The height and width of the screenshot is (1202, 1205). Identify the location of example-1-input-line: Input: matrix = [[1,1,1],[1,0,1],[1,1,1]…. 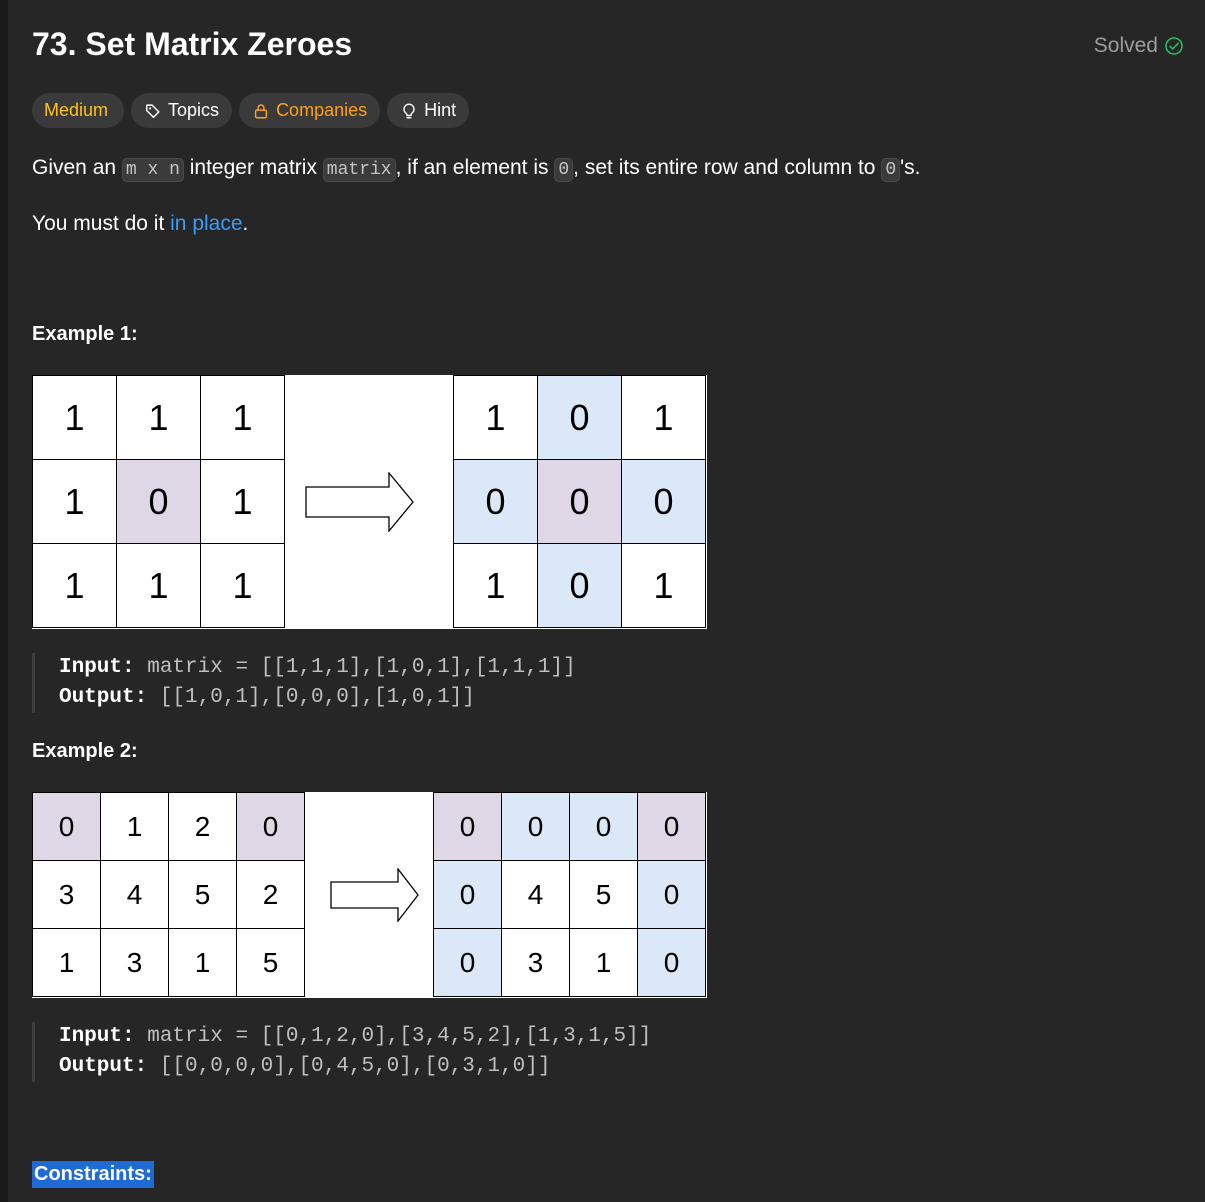
(317, 668).